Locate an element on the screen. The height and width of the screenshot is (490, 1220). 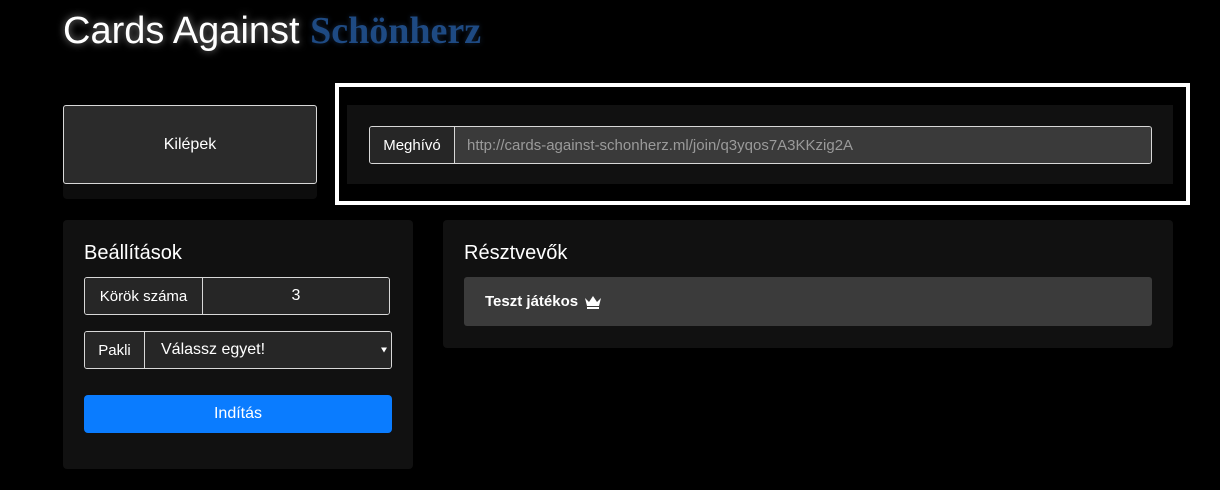
rounds-label: Körök száma is located at coordinates (144, 296).